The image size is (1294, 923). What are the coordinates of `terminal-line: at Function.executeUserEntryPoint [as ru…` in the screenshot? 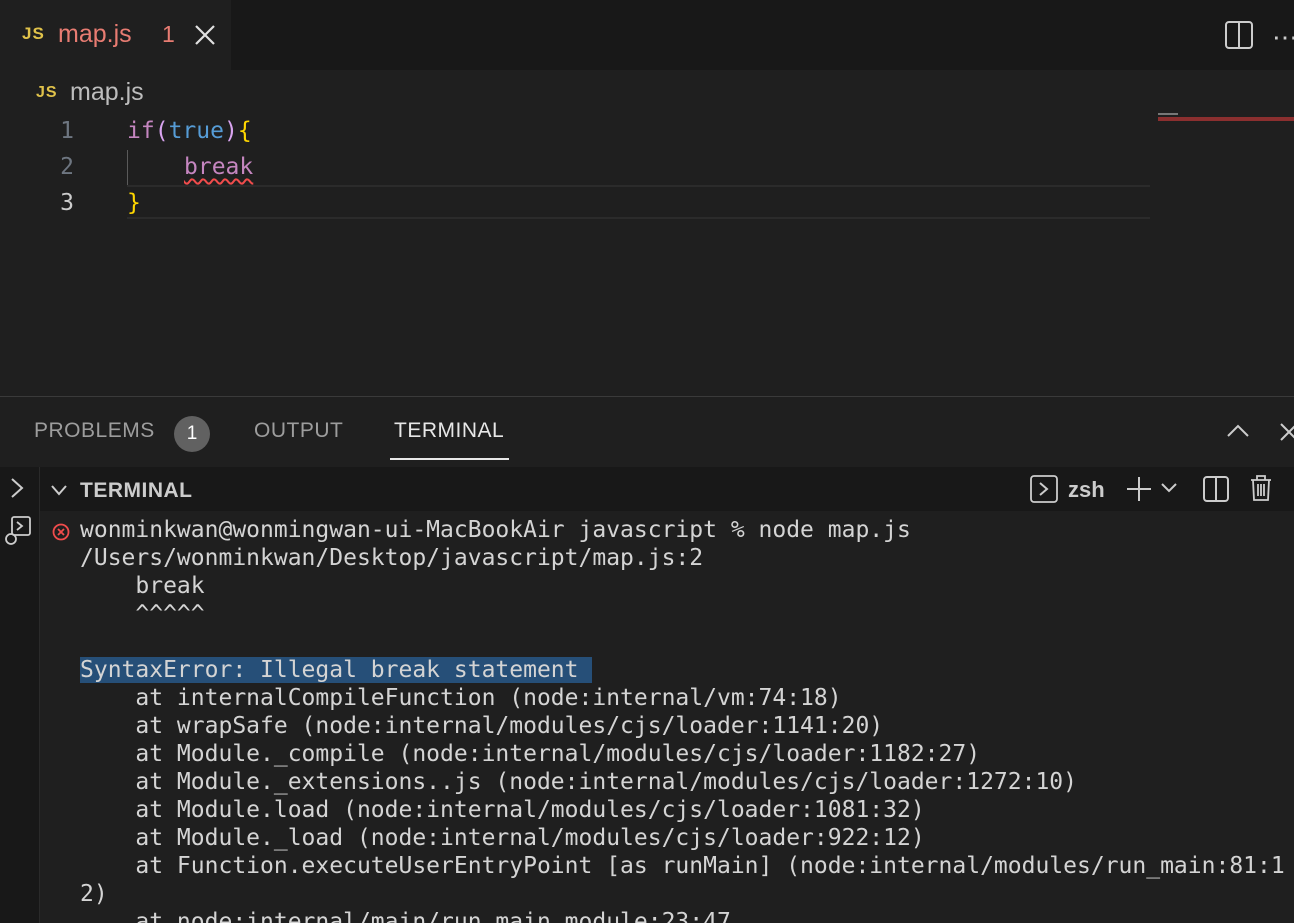 It's located at (682, 866).